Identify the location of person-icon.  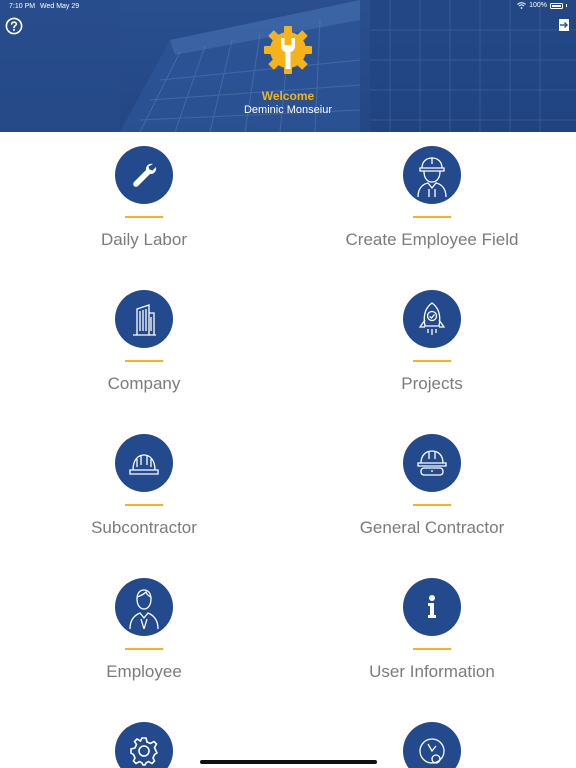
(144, 609).